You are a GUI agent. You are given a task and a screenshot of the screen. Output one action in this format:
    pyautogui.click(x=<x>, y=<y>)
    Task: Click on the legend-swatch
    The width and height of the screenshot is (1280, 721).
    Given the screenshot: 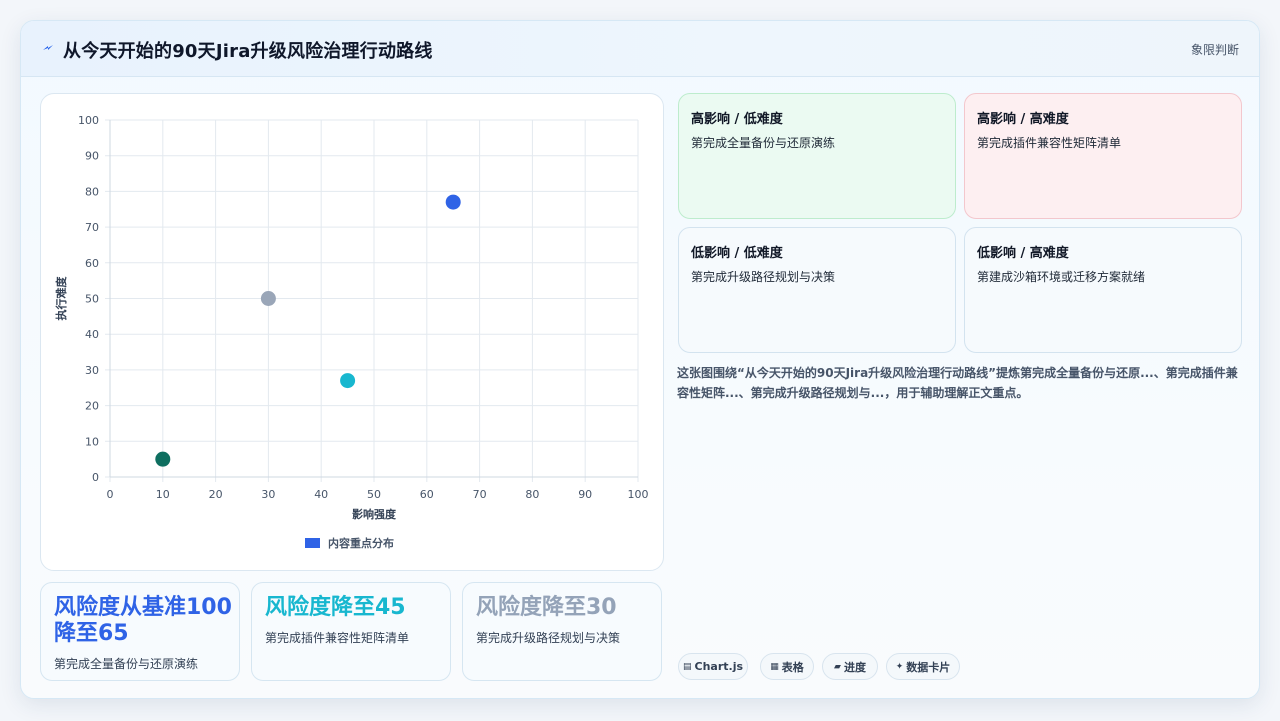 What is the action you would take?
    pyautogui.click(x=312, y=543)
    